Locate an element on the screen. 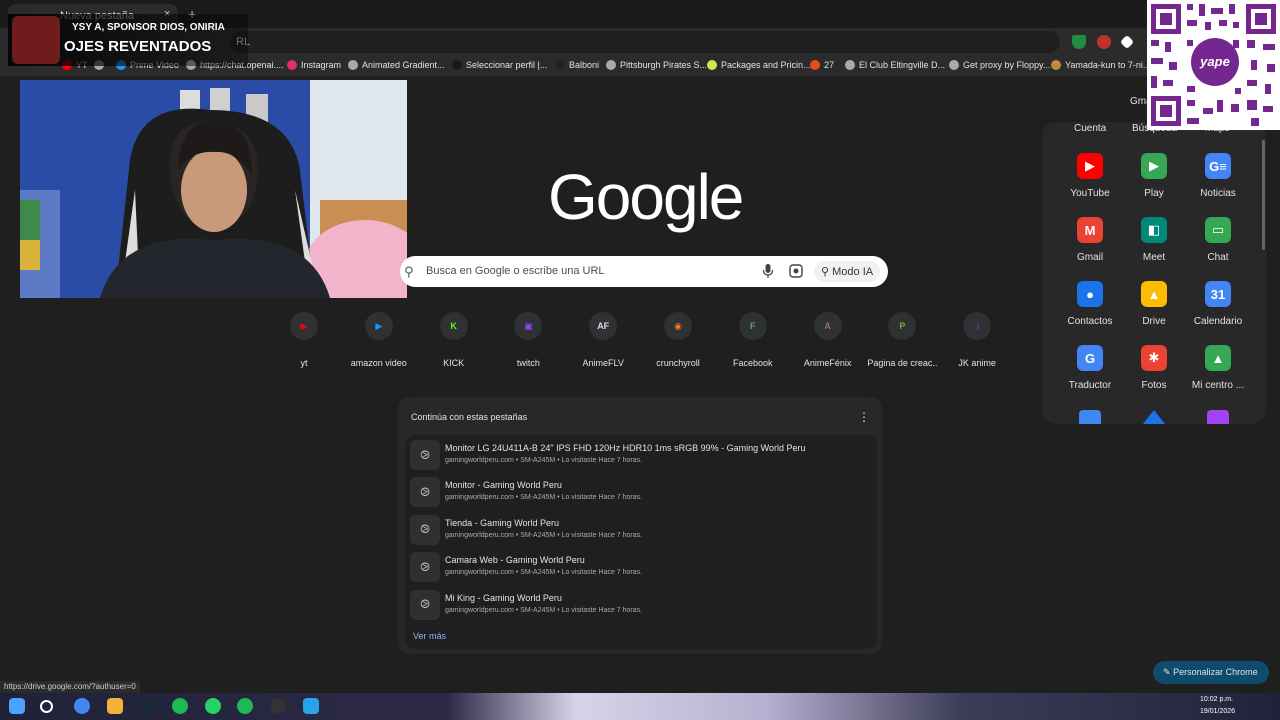 The width and height of the screenshot is (1280, 720). see-more-link: Ver más is located at coordinates (429, 636).